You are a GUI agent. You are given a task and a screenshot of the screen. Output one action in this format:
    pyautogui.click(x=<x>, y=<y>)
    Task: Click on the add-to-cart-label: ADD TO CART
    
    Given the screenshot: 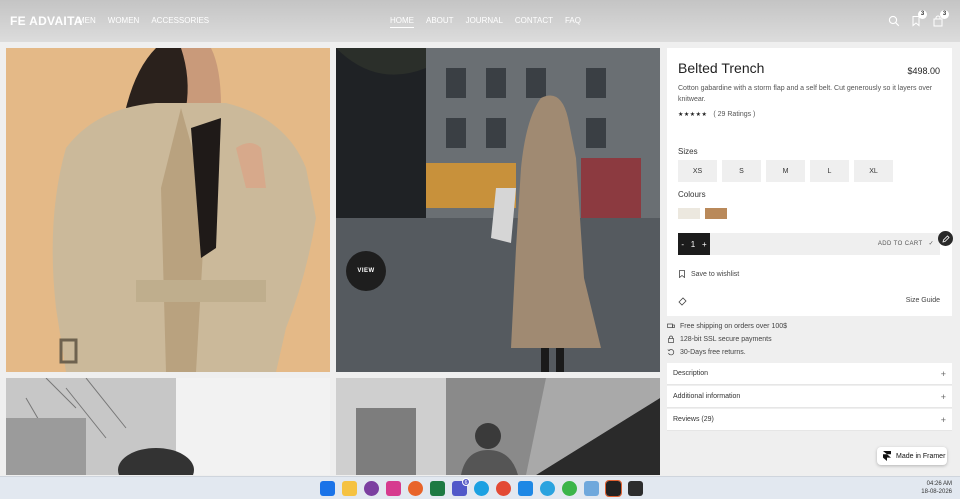 What is the action you would take?
    pyautogui.click(x=900, y=244)
    